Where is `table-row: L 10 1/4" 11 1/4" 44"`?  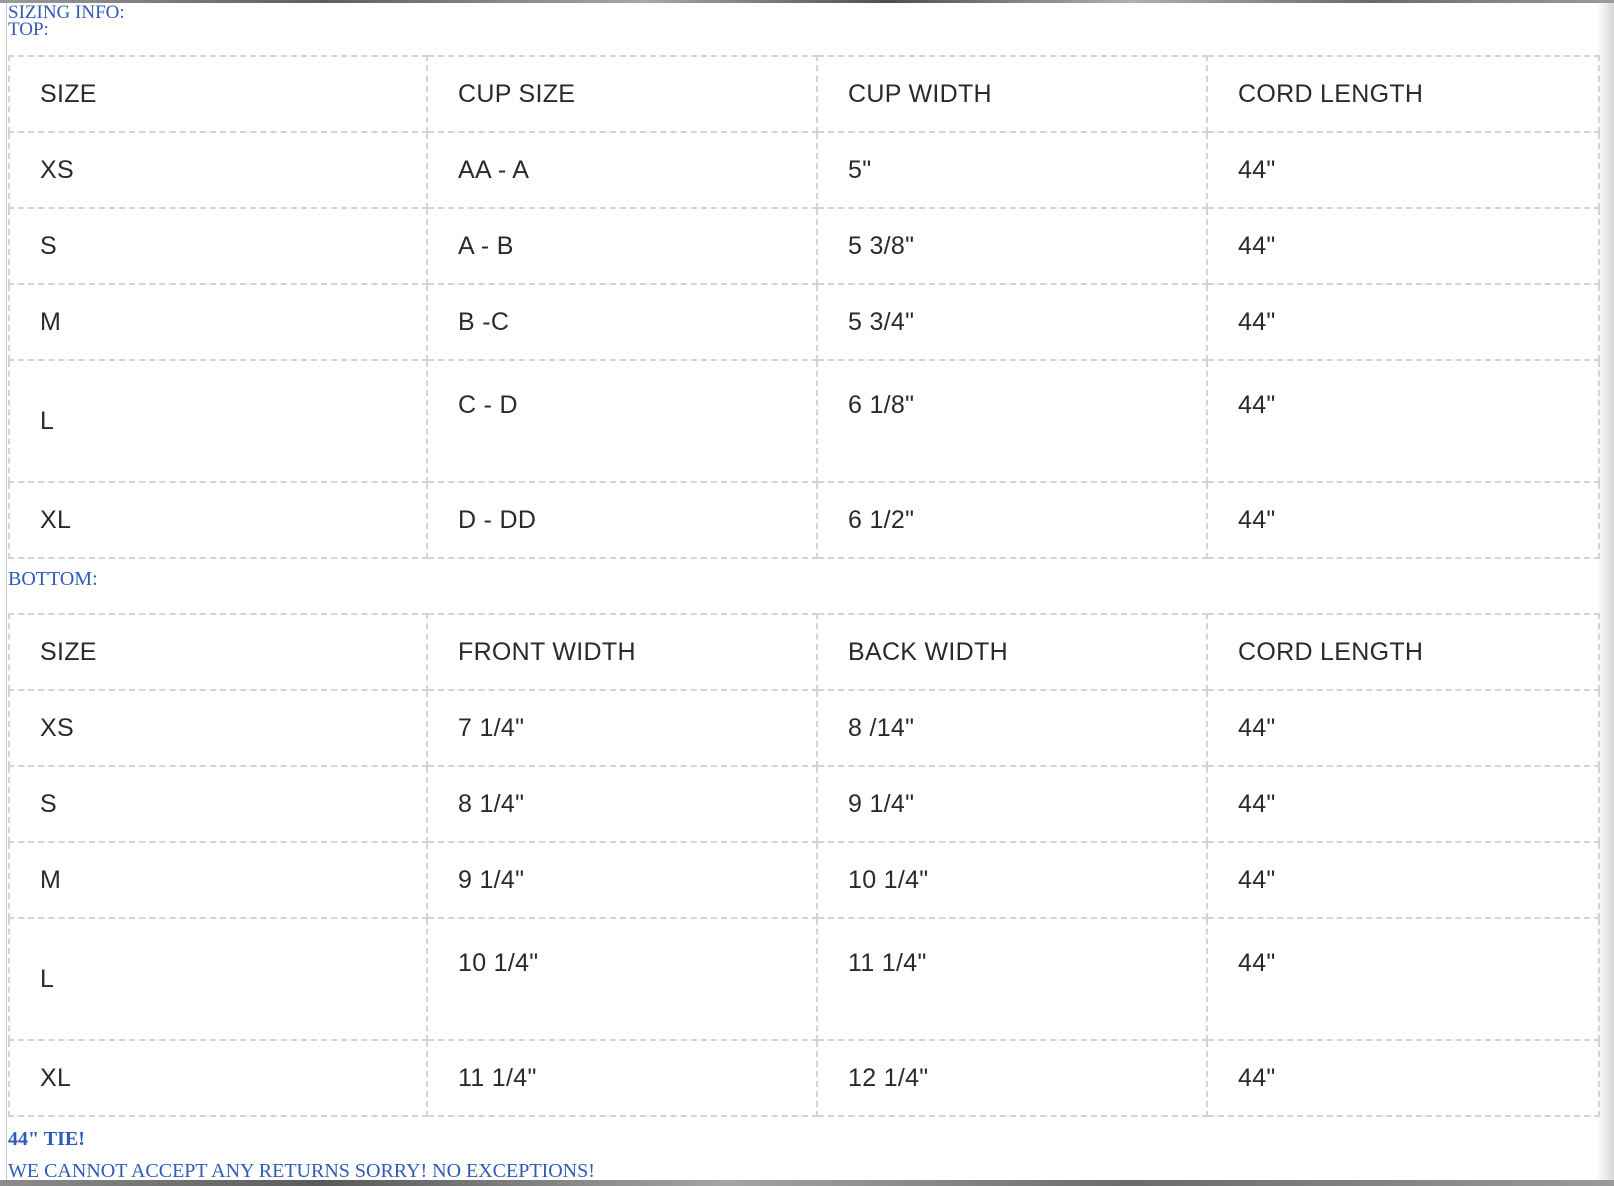
table-row: L 10 1/4" 11 1/4" 44" is located at coordinates (804, 979).